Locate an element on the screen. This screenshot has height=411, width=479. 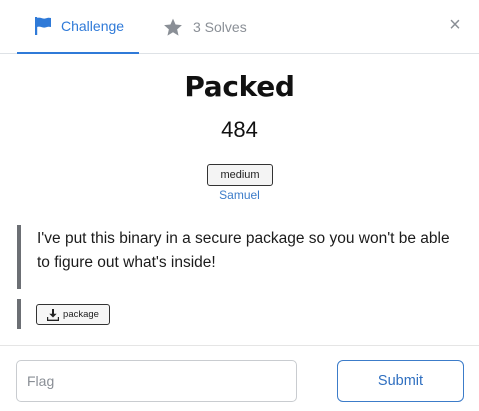
file-list: package is located at coordinates (239, 314).